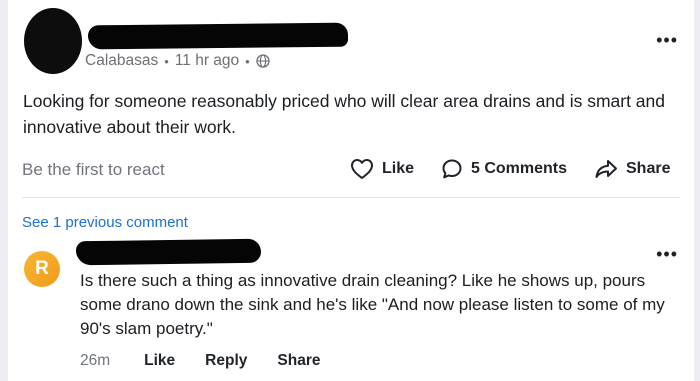 The image size is (700, 381). Describe the element at coordinates (648, 168) in the screenshot. I see `share-label: Share` at that location.